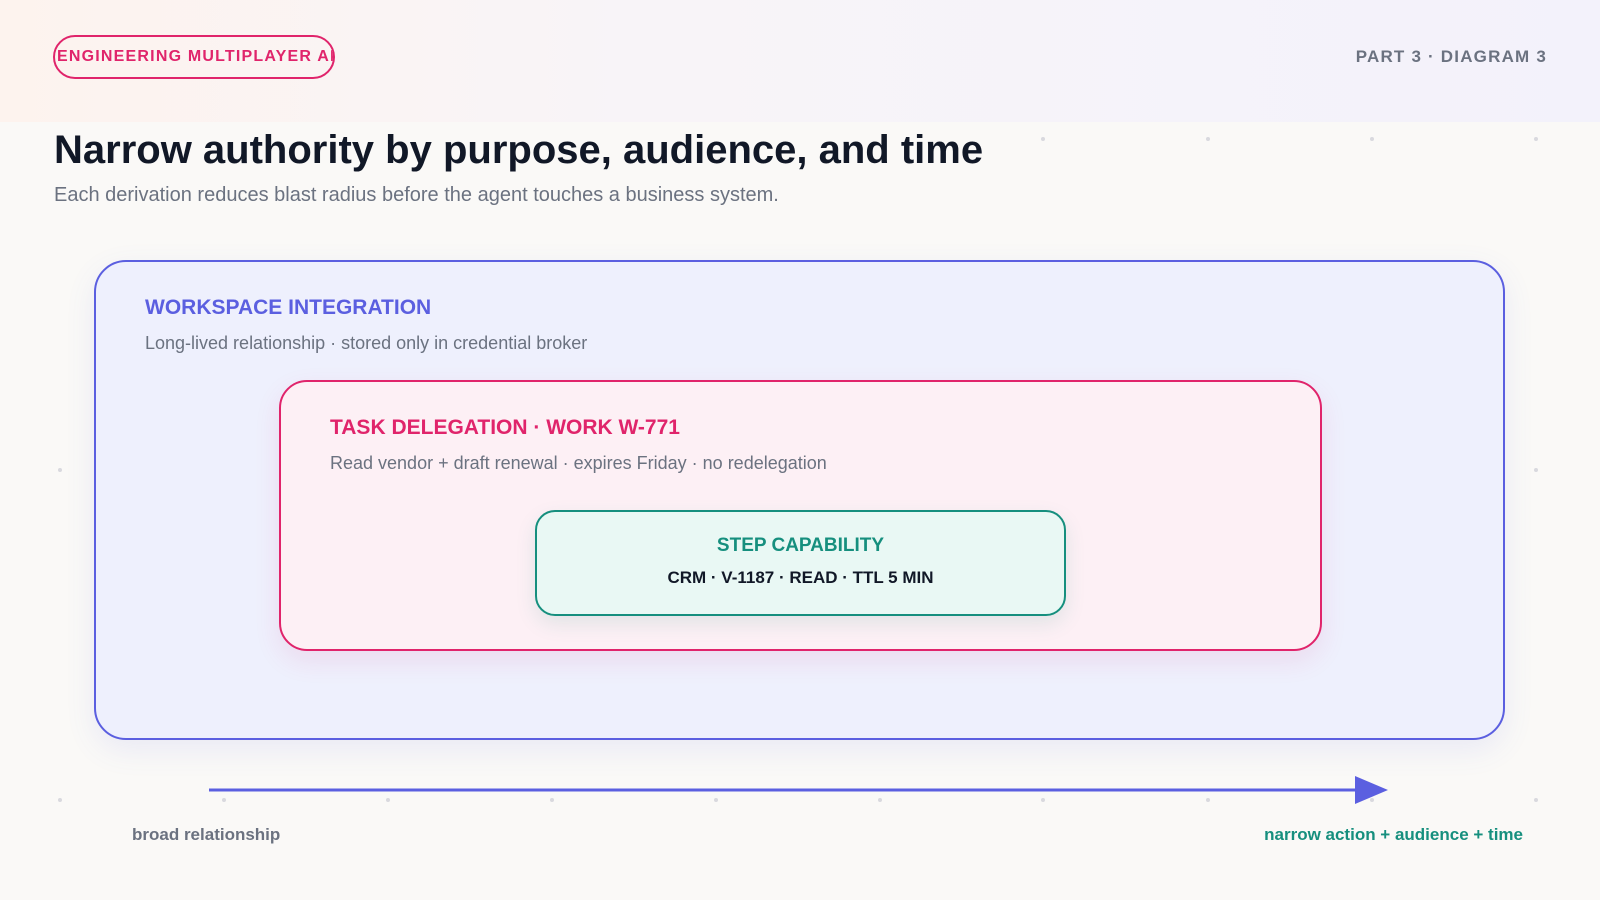 The image size is (1600, 900). I want to click on axis-label-broad: broad relationship, so click(206, 834).